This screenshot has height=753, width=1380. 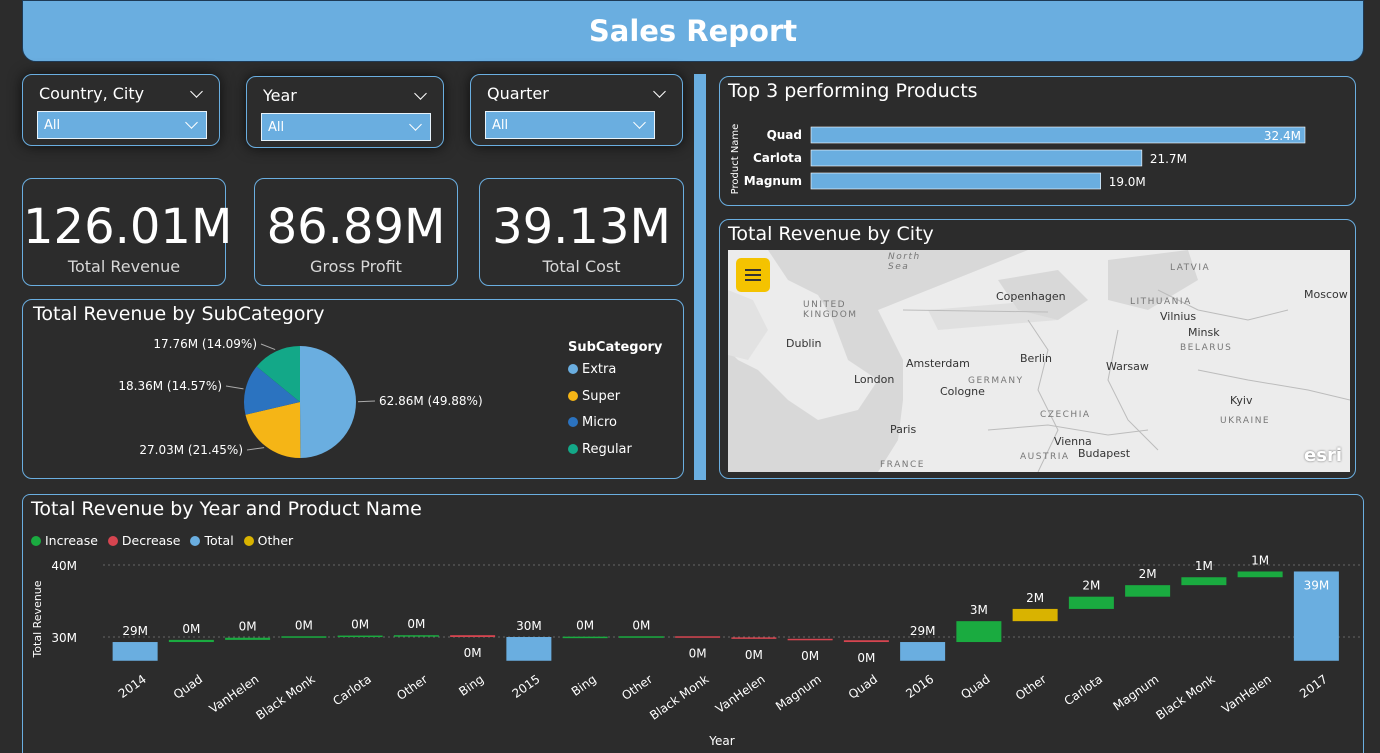 What do you see at coordinates (798, 692) in the screenshot?
I see `x-tick-label: Magnum` at bounding box center [798, 692].